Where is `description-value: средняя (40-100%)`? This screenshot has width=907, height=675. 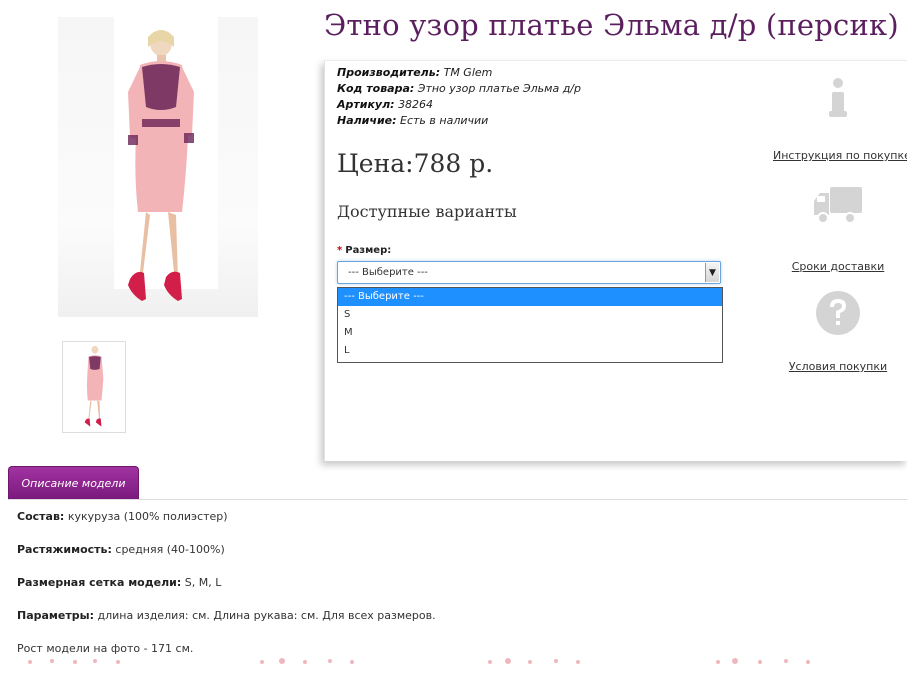 description-value: средняя (40-100%) is located at coordinates (170, 549).